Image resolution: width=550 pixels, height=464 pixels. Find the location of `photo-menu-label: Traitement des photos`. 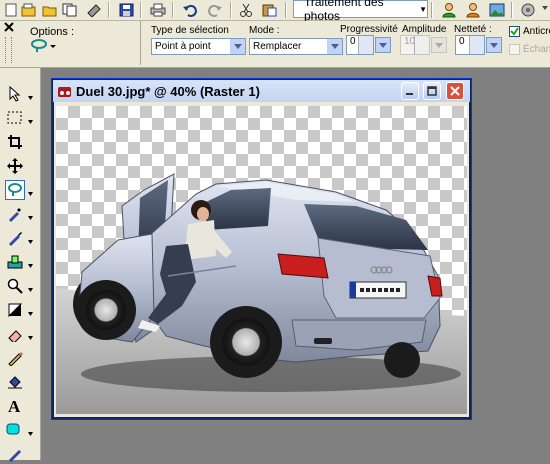

photo-menu-label: Traitement des photos is located at coordinates (344, 11).